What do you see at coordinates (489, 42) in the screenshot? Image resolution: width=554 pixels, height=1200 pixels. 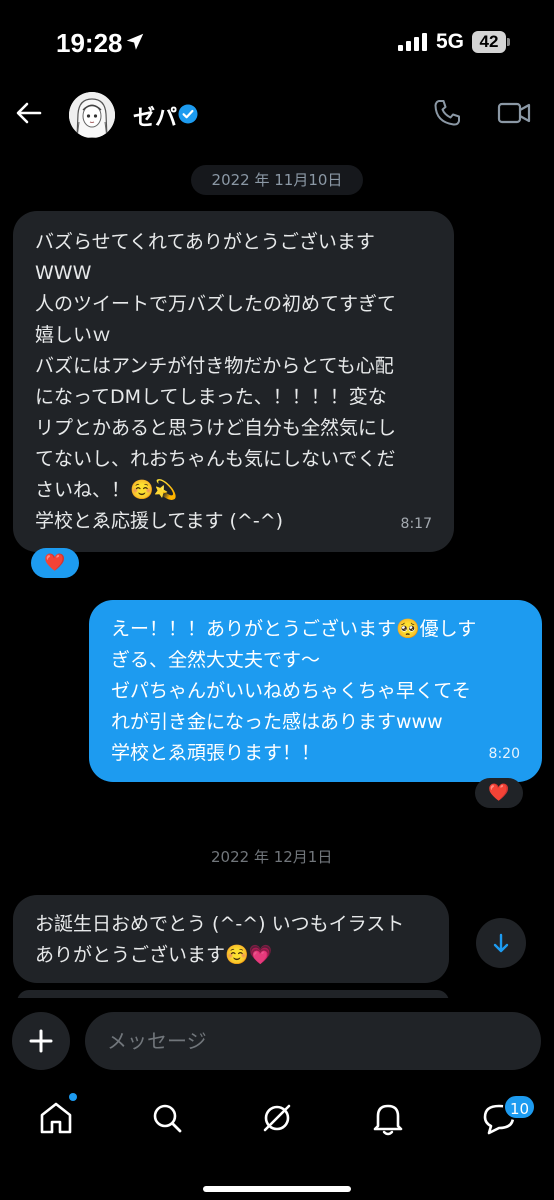 I see `battery-icon: 42` at bounding box center [489, 42].